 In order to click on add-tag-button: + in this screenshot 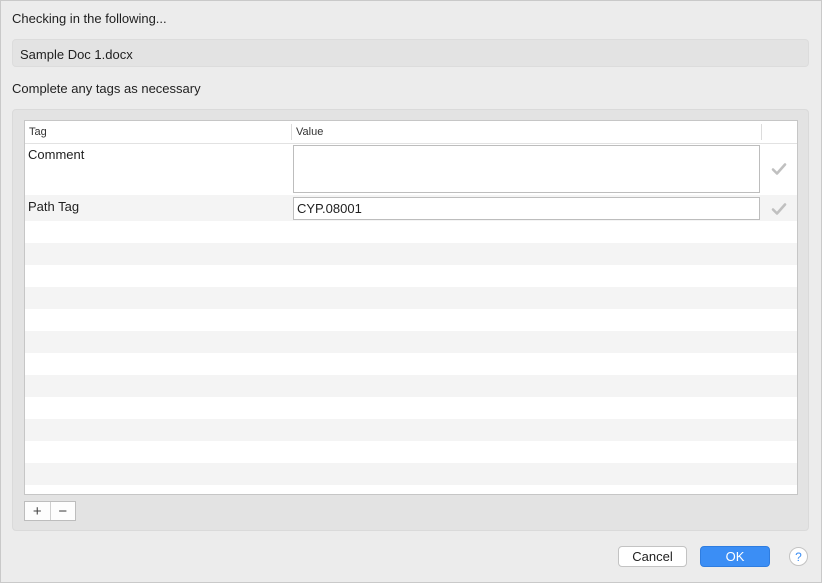, I will do `click(37, 511)`.